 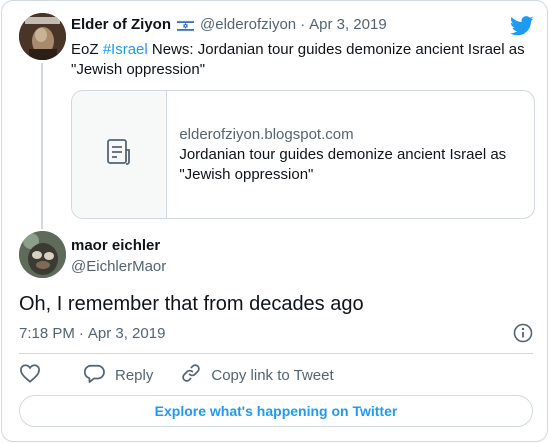 I want to click on document-icon, so click(x=119, y=154).